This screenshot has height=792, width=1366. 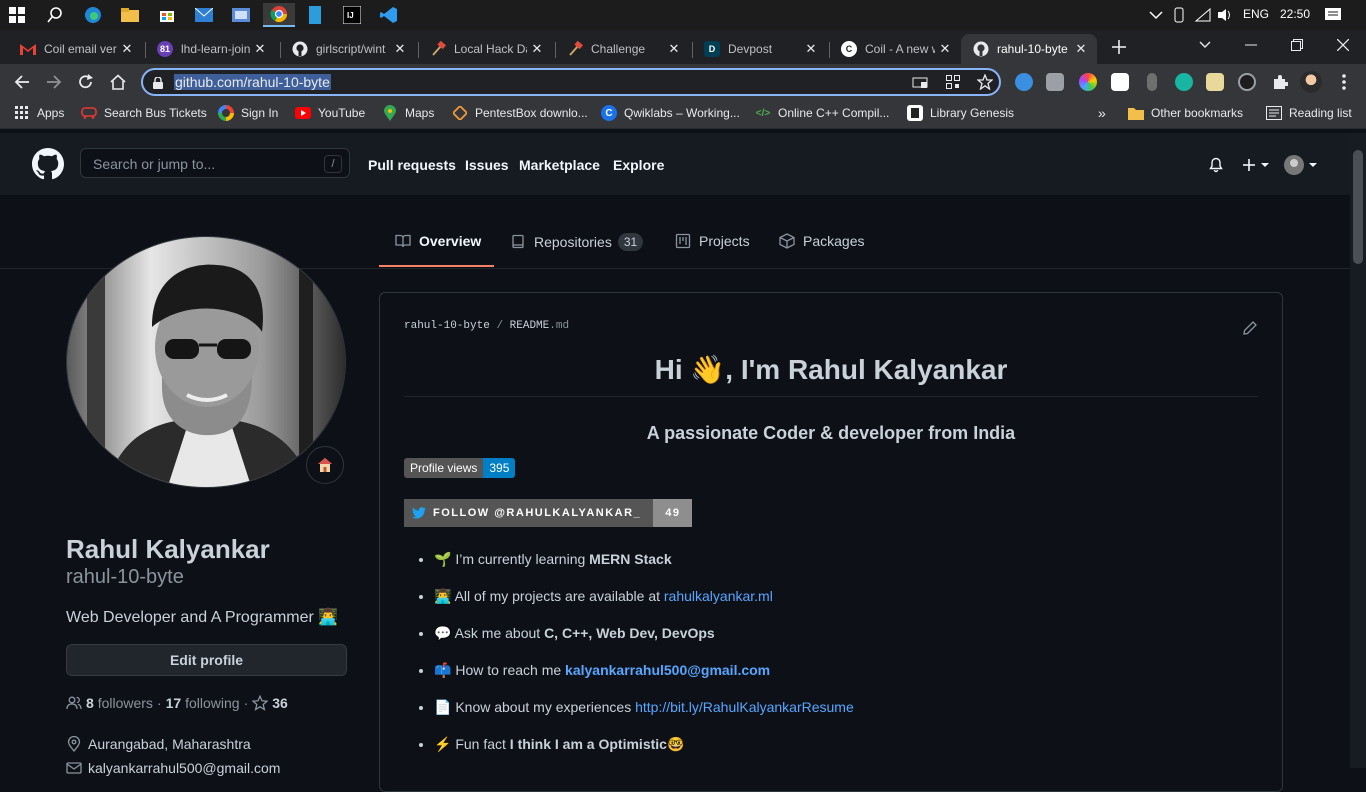 I want to click on chrome-icon, so click(x=279, y=15).